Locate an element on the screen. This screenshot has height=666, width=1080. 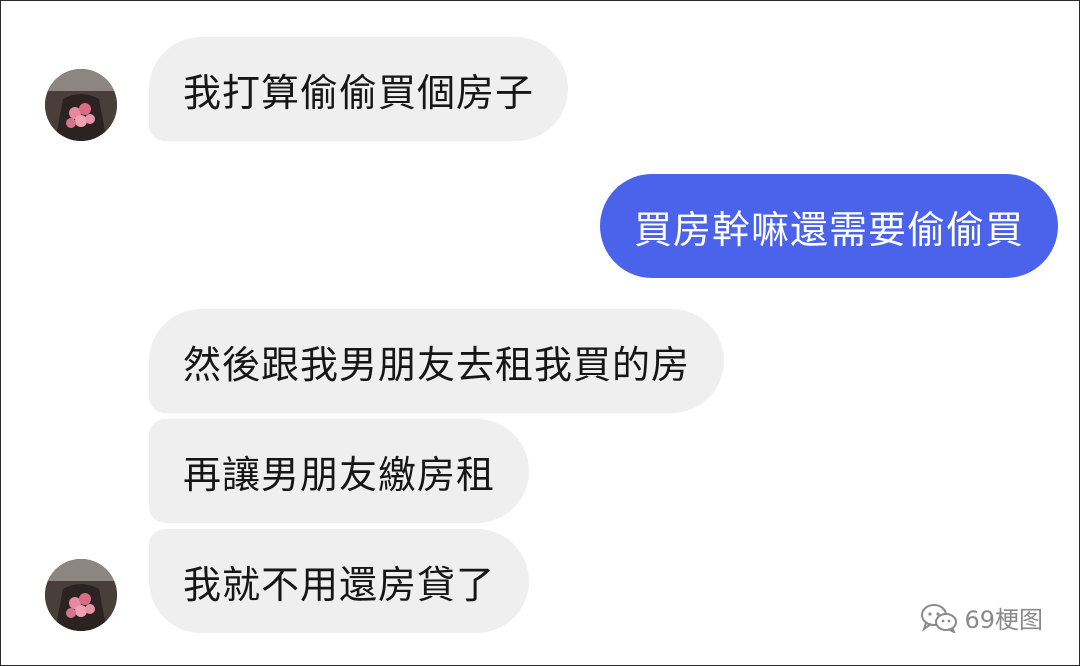
wechat-icon is located at coordinates (939, 618).